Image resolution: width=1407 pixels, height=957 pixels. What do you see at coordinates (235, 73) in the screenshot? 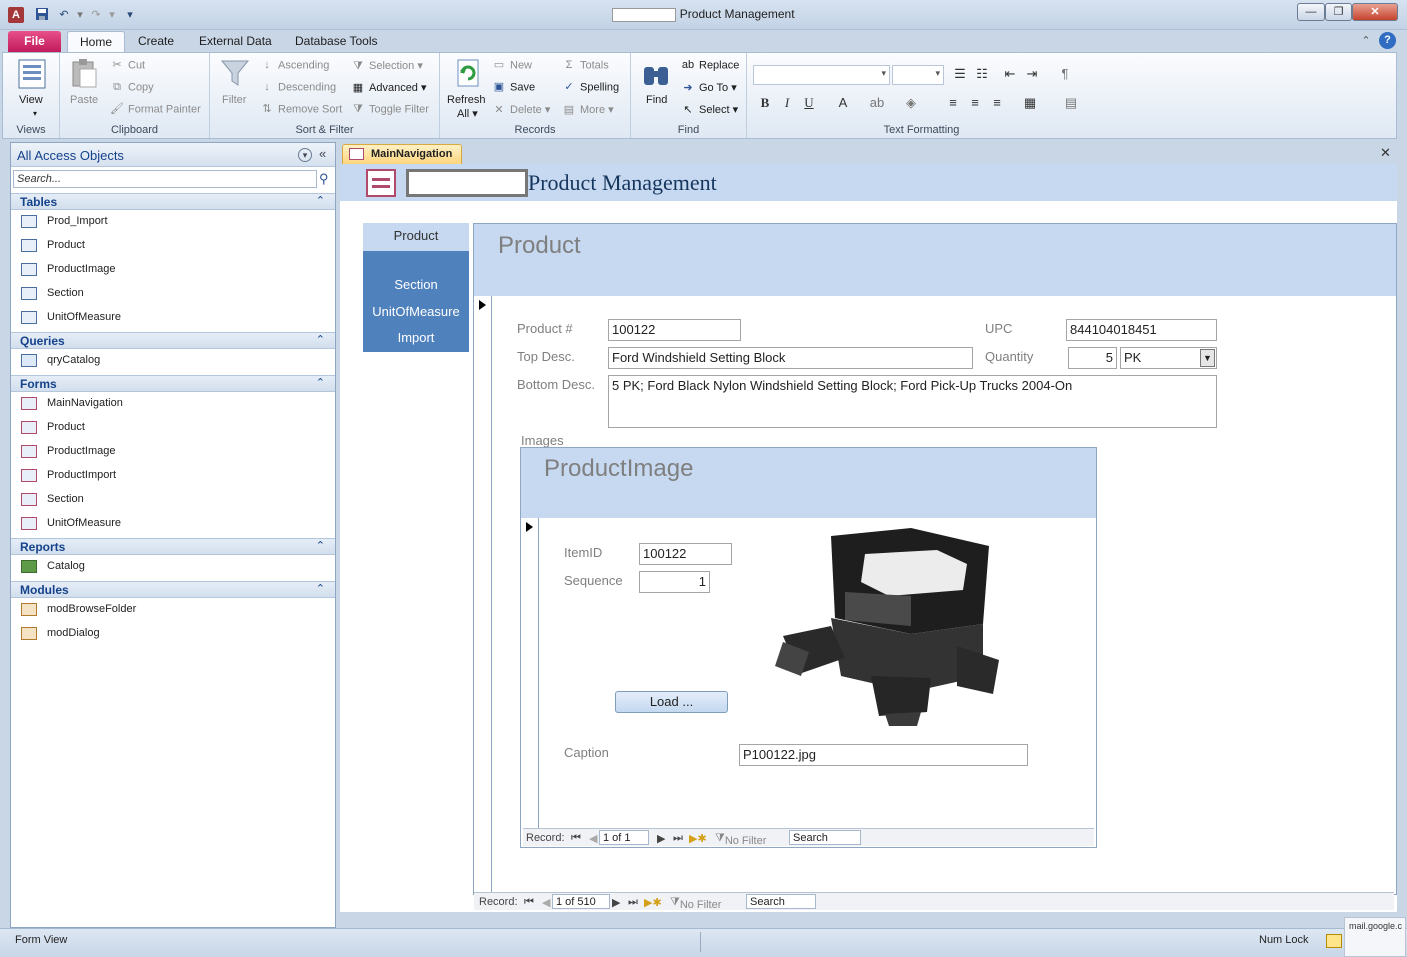
I see `filter-icon` at bounding box center [235, 73].